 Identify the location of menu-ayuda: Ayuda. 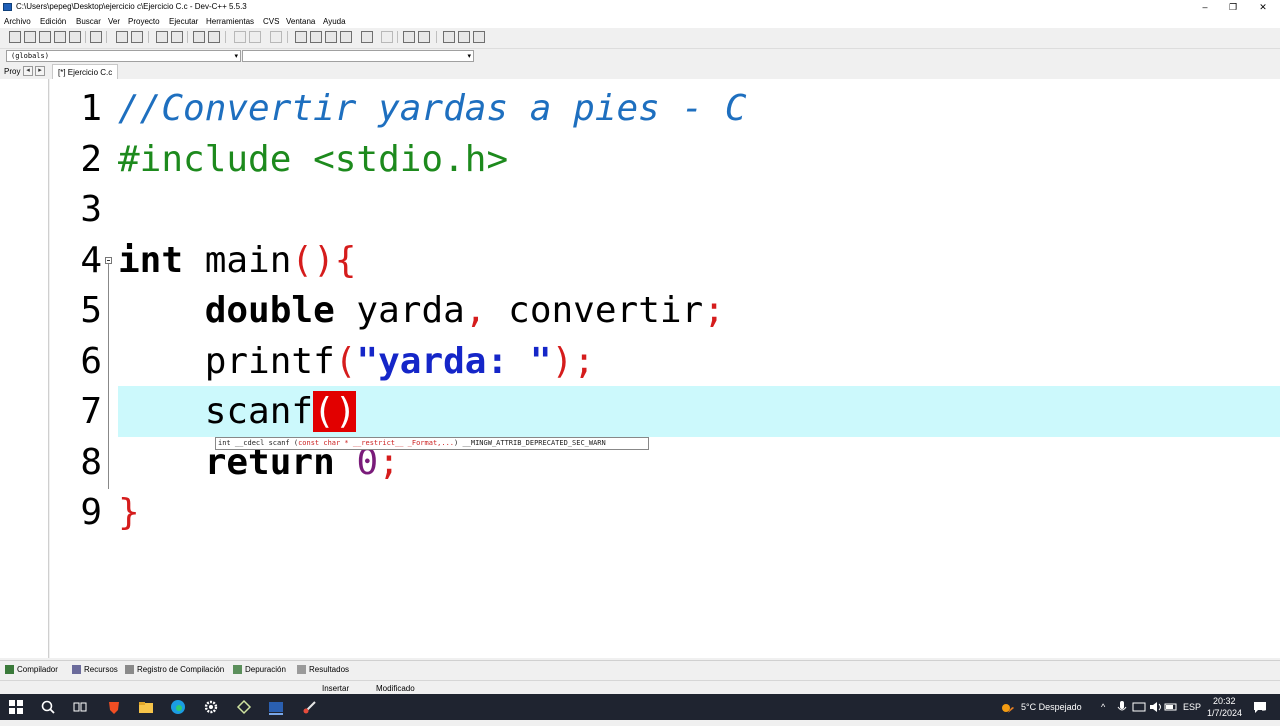
(334, 21).